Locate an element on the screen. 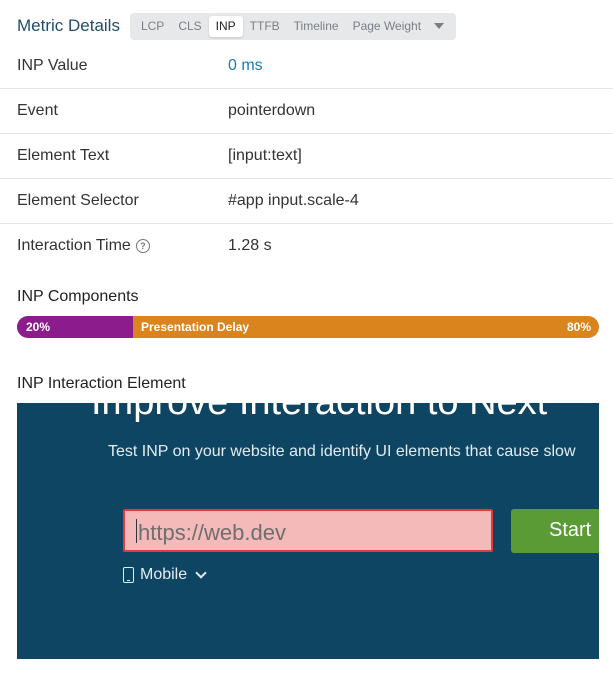 This screenshot has width=613, height=674. detail-label: Event is located at coordinates (37, 110).